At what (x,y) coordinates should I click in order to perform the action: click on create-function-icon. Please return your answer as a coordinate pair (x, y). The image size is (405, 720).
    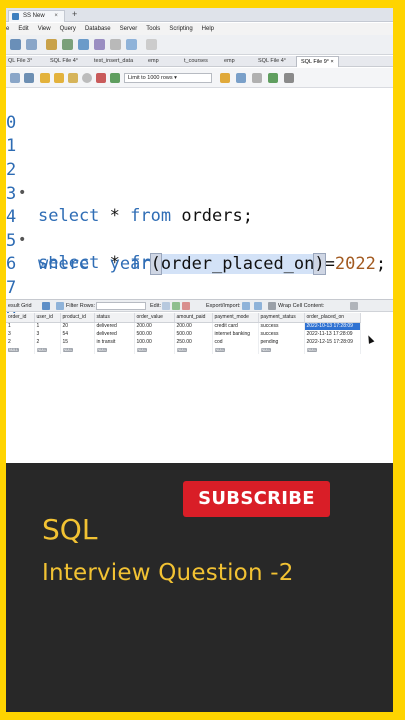
    Looking at the image, I should click on (131, 44).